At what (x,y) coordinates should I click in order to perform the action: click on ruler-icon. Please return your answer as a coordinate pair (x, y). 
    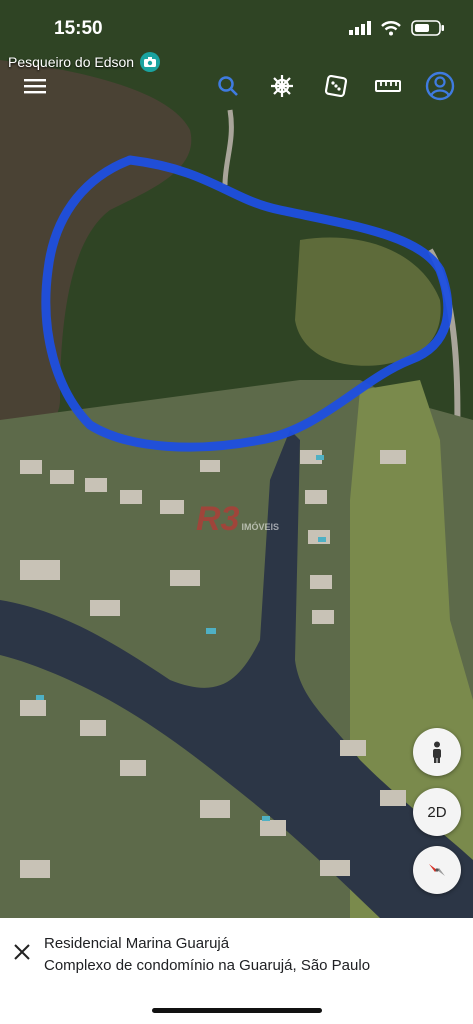
    Looking at the image, I should click on (388, 86).